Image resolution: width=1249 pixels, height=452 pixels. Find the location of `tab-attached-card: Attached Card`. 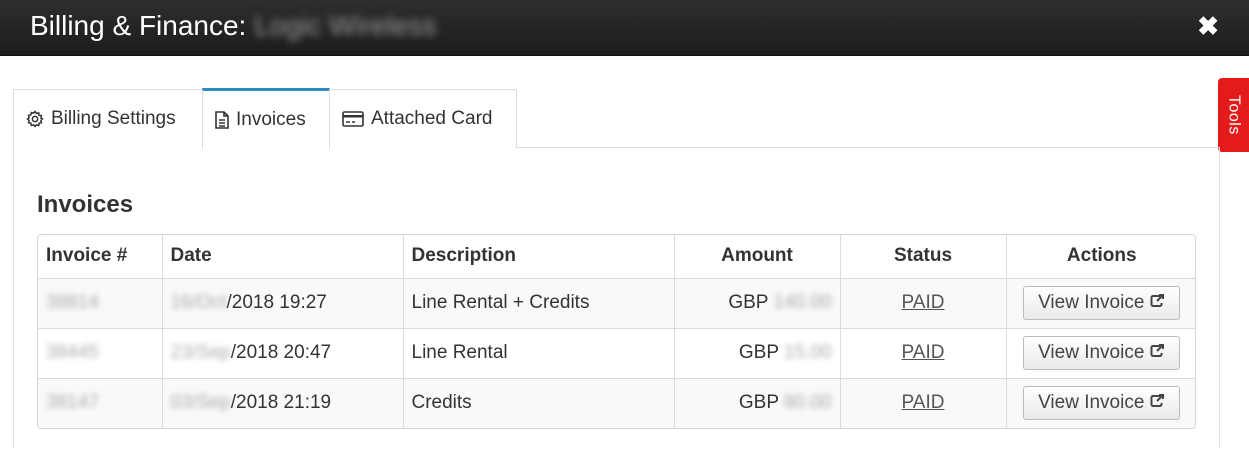

tab-attached-card: Attached Card is located at coordinates (423, 118).